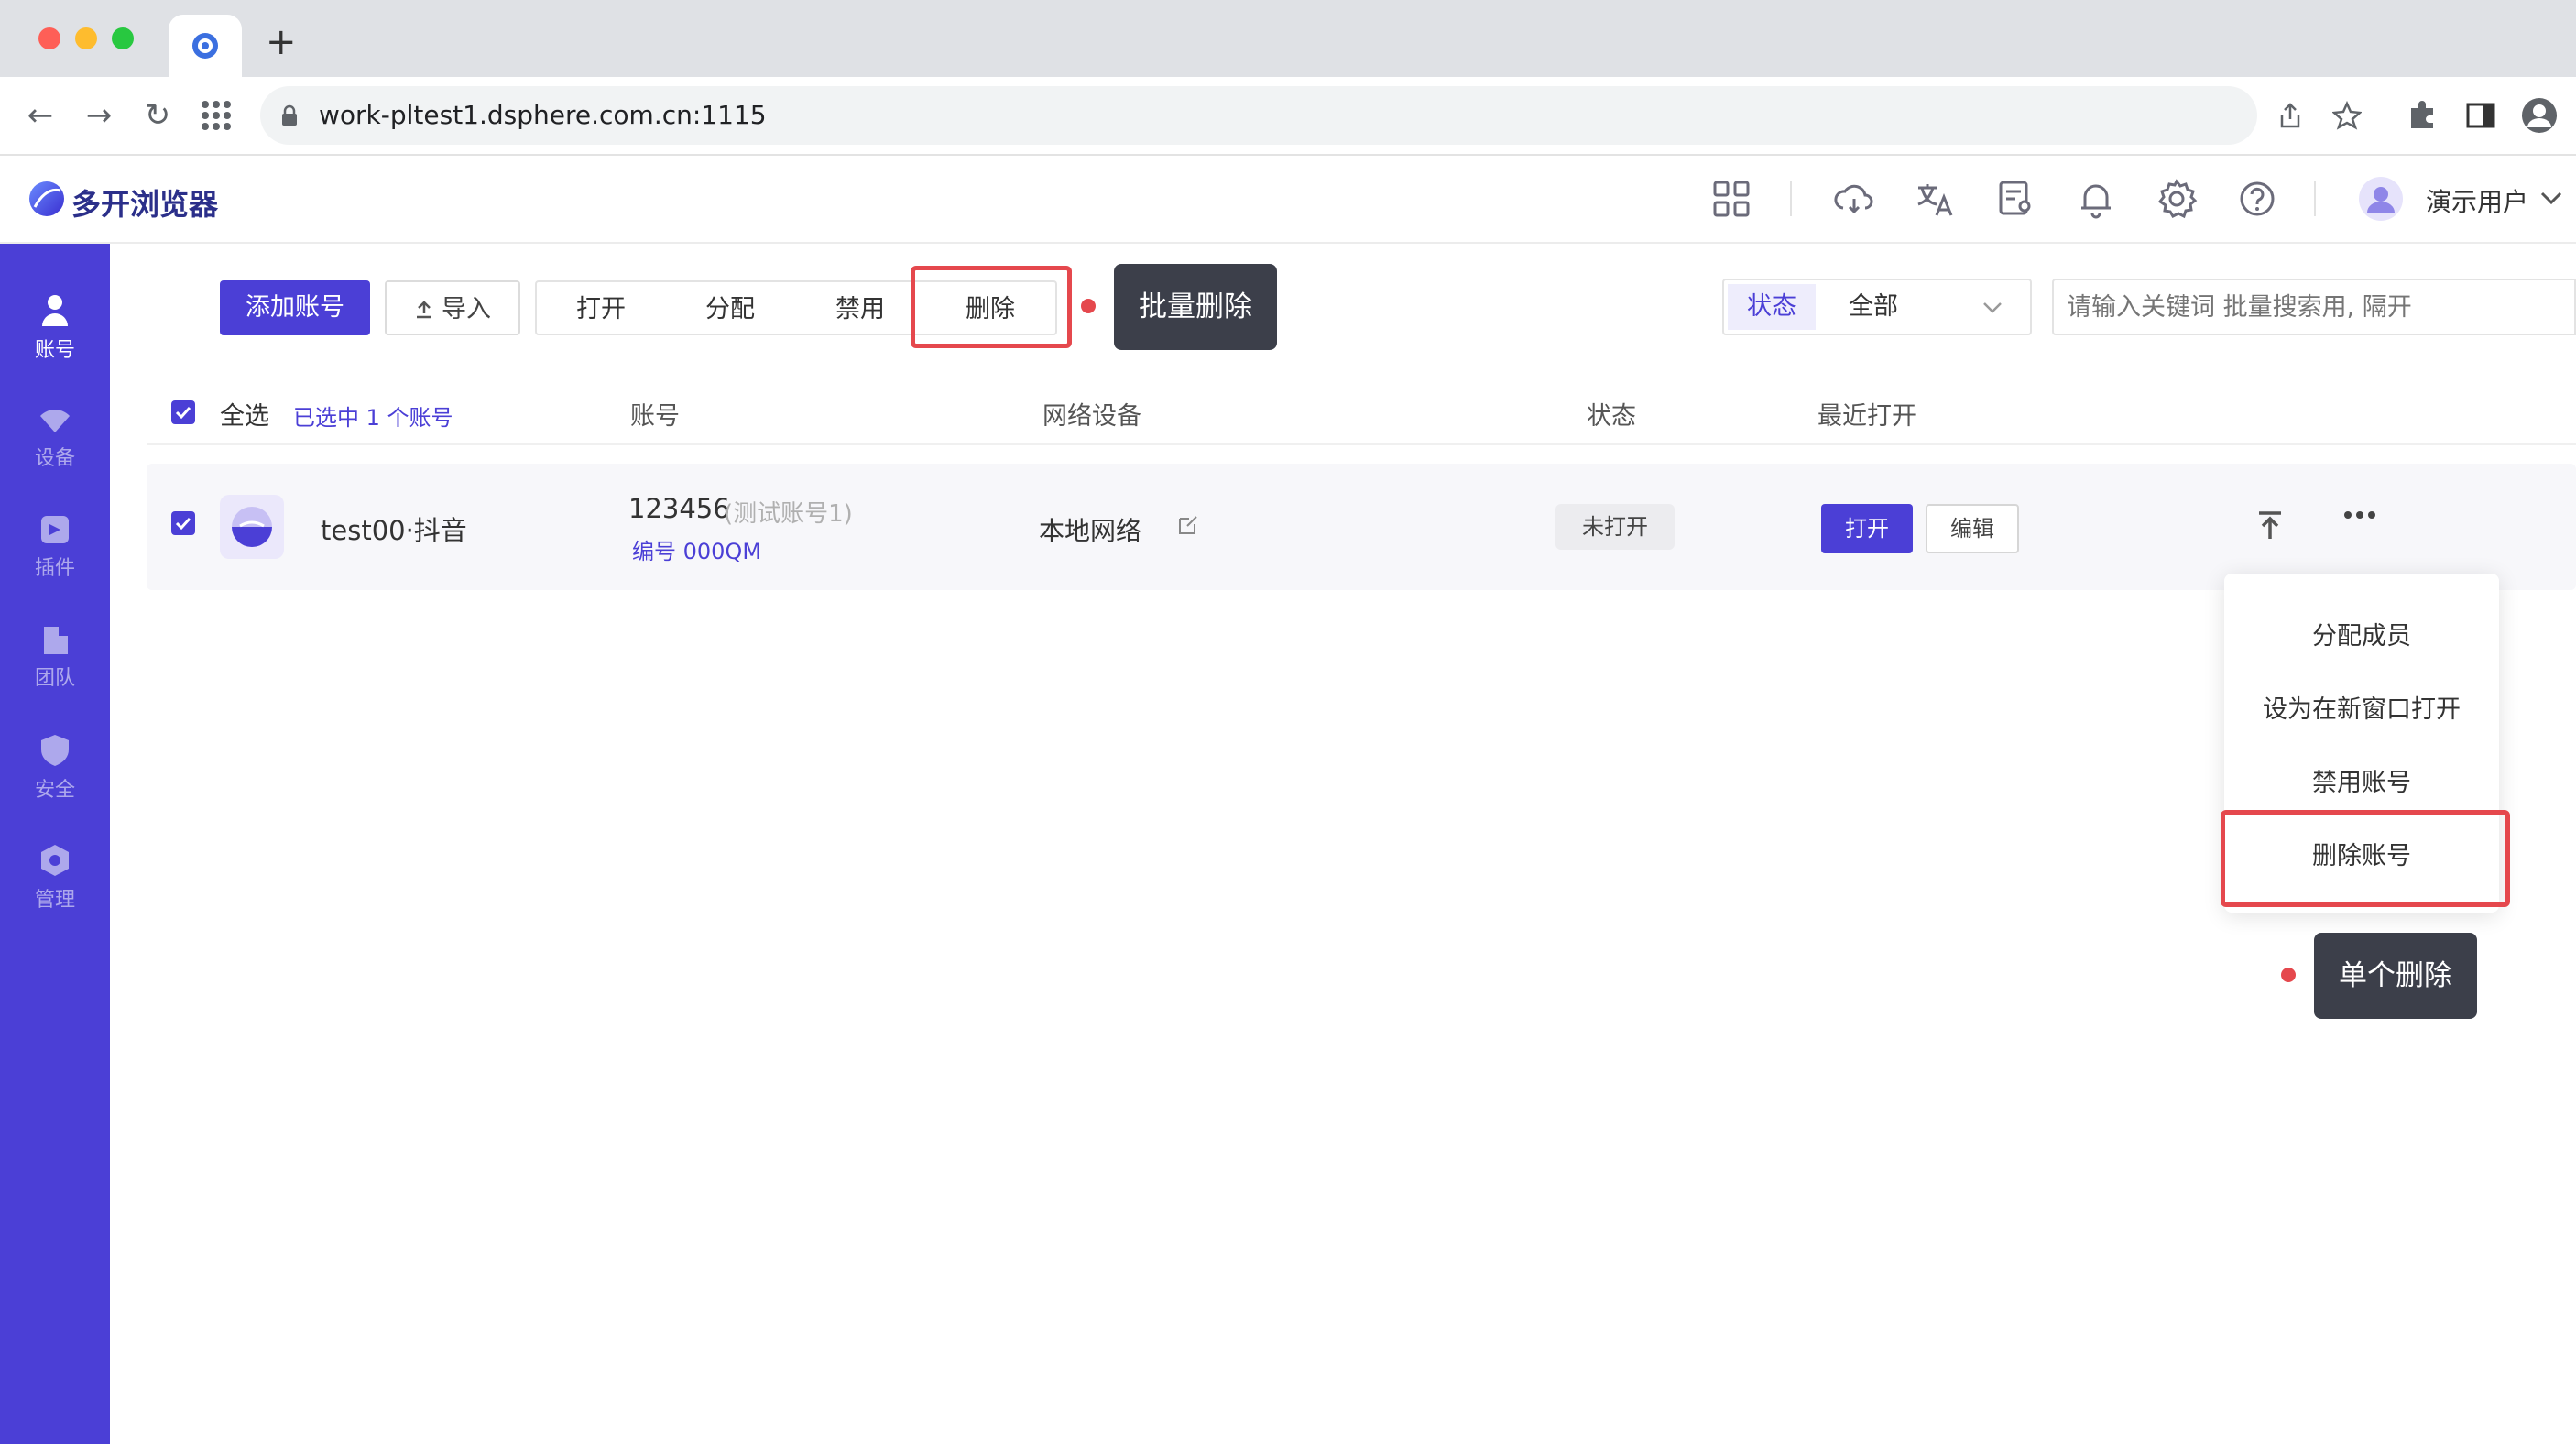  I want to click on share-icon, so click(2291, 115).